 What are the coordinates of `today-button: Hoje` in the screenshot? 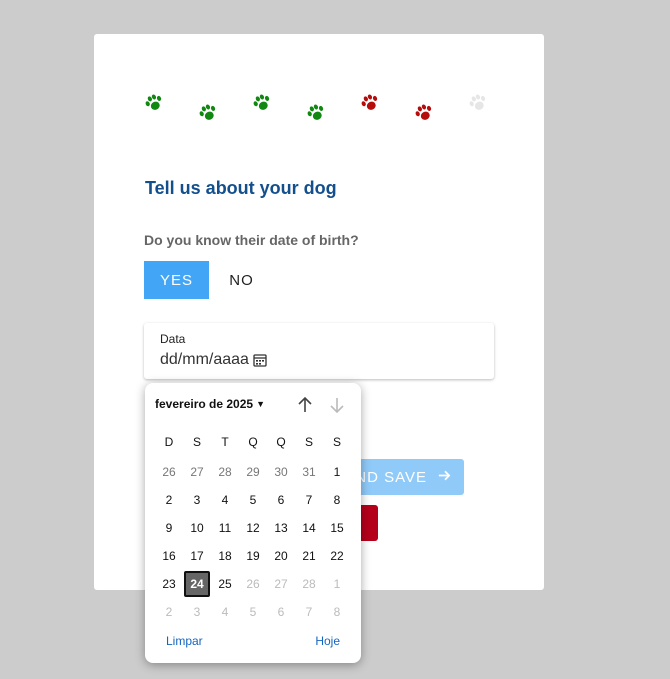 It's located at (327, 641).